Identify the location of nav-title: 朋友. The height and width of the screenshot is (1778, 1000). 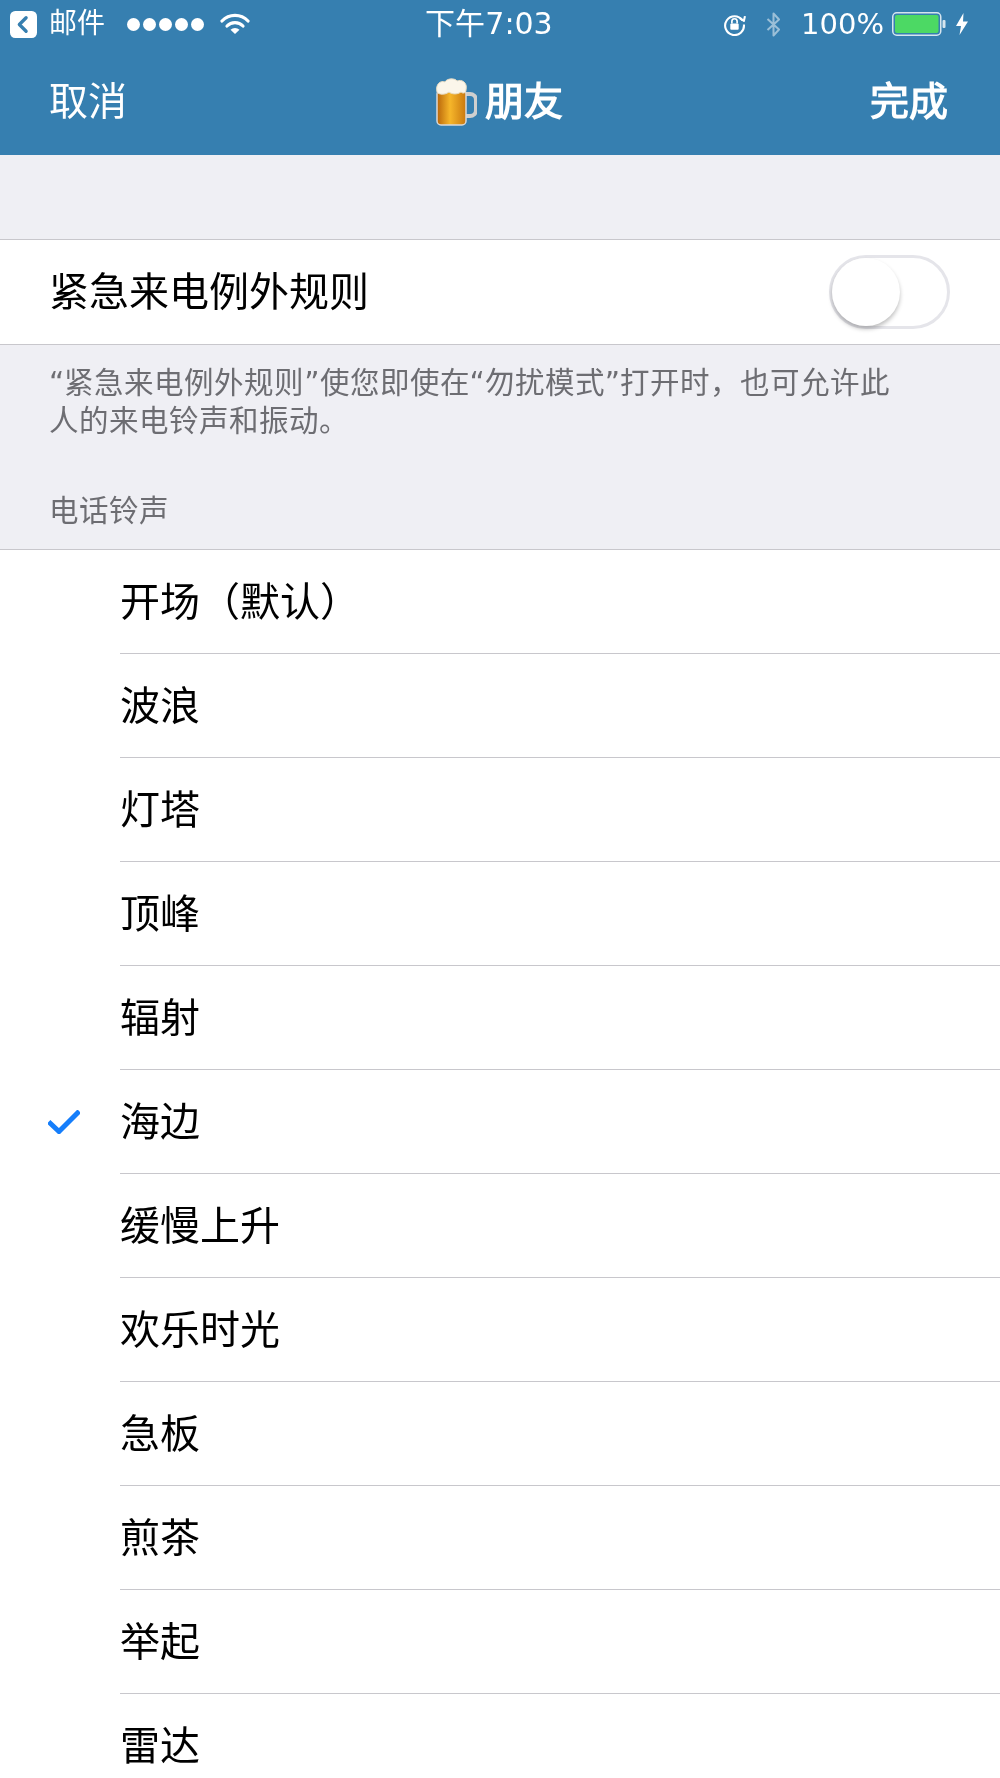
(523, 101).